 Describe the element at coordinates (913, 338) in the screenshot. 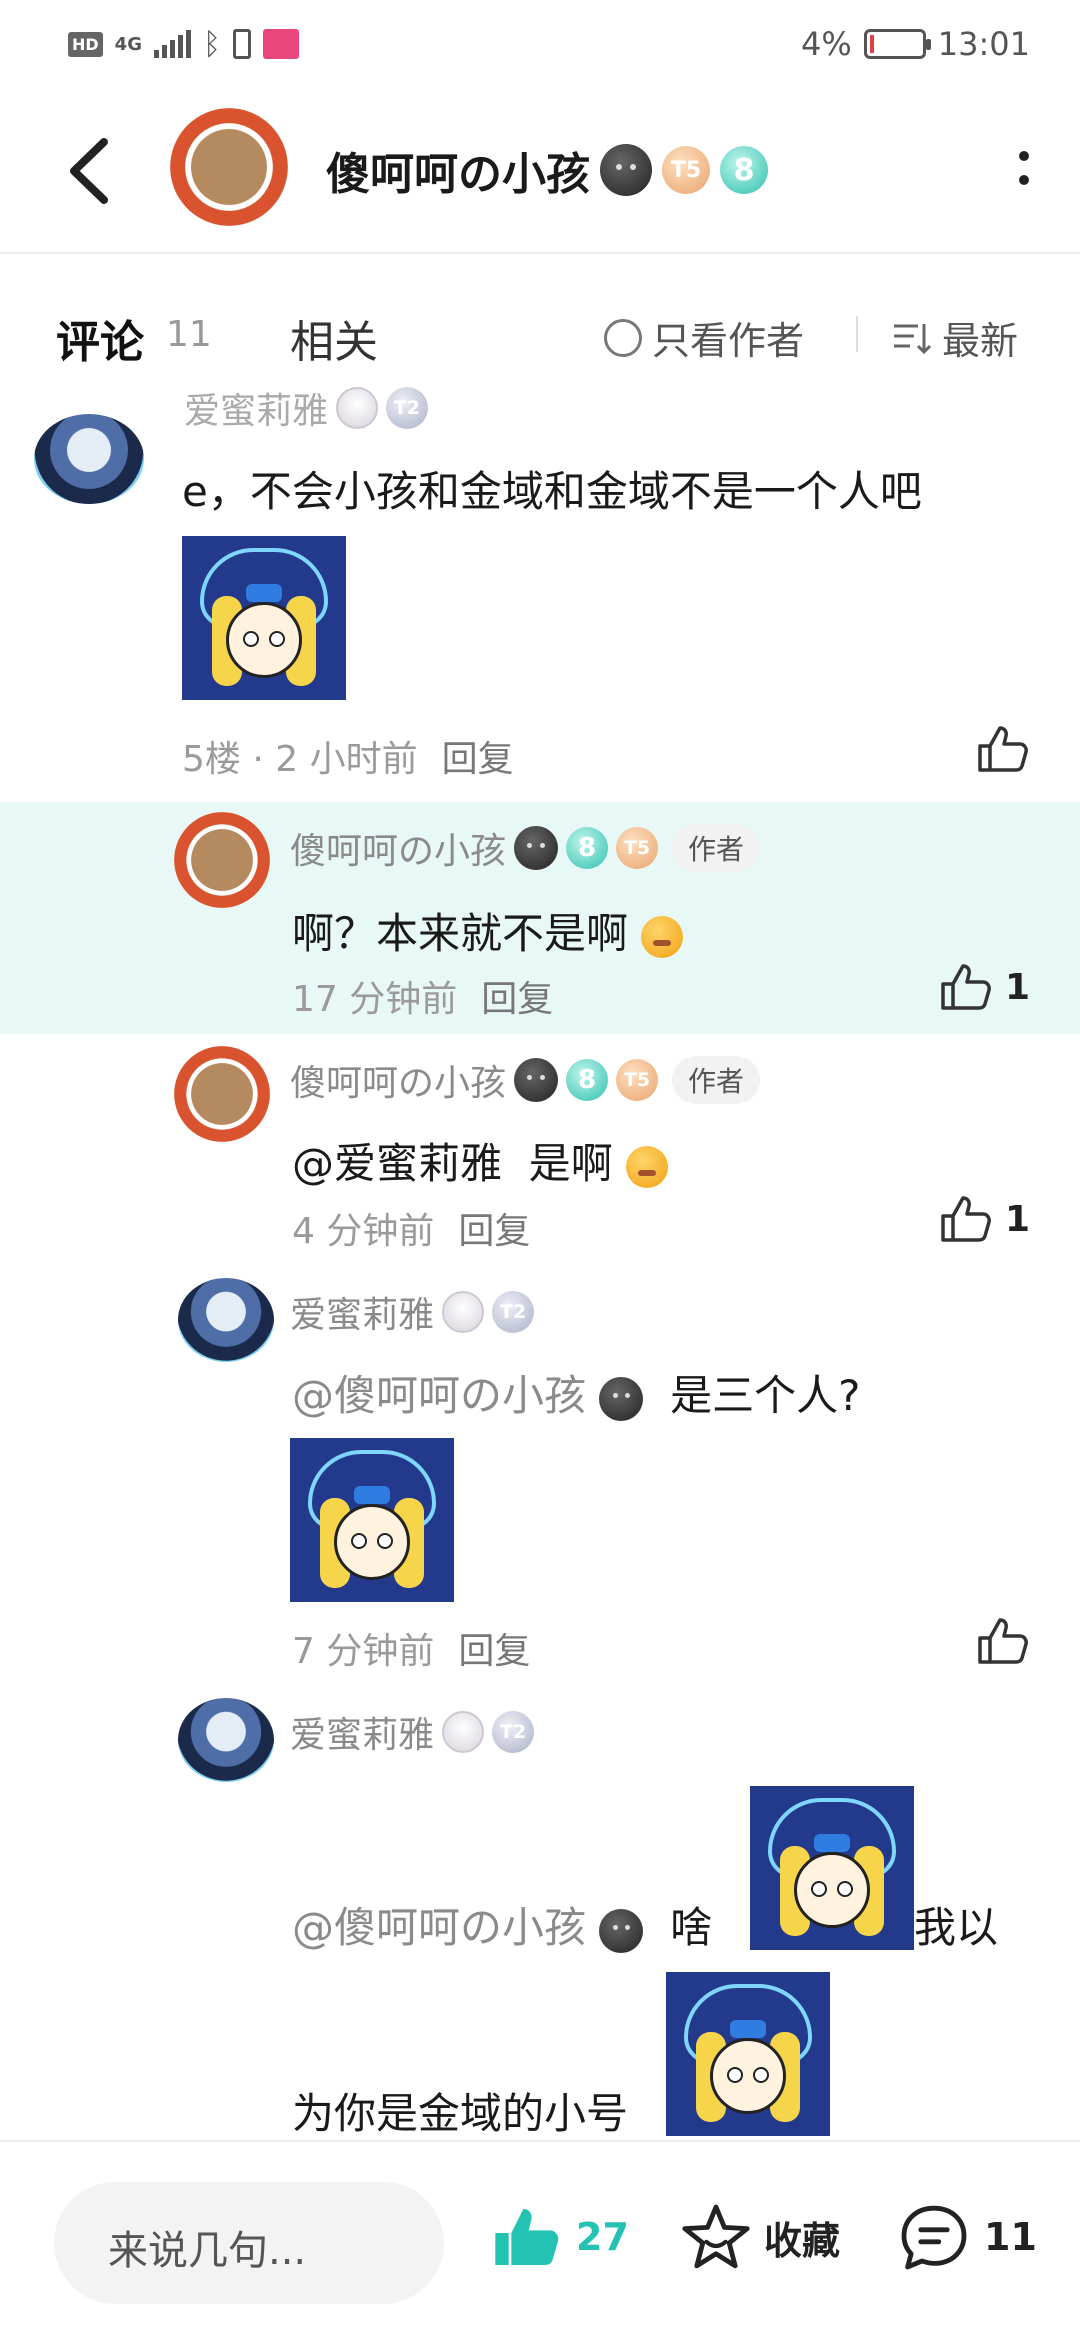

I see `sort-icon` at that location.